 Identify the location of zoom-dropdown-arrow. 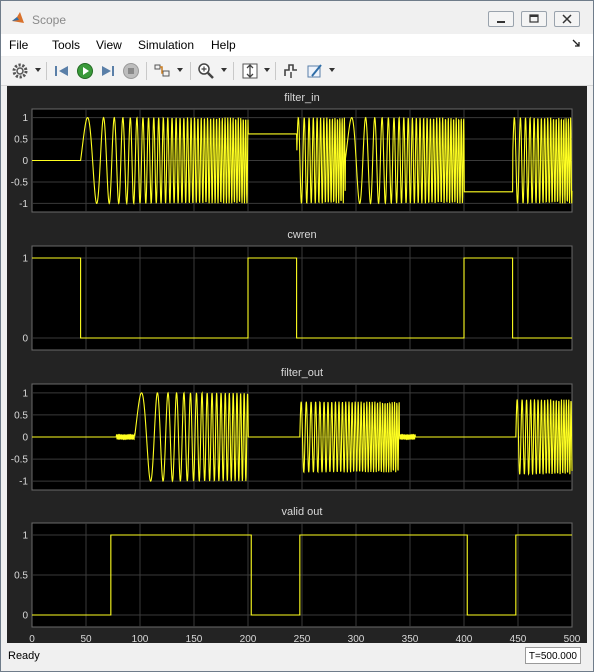
(224, 70).